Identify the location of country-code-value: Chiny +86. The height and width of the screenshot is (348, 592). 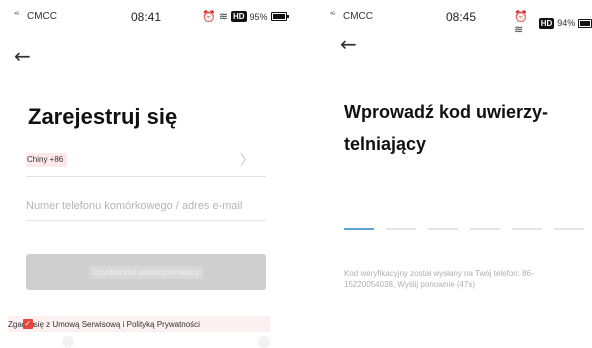
(47, 160).